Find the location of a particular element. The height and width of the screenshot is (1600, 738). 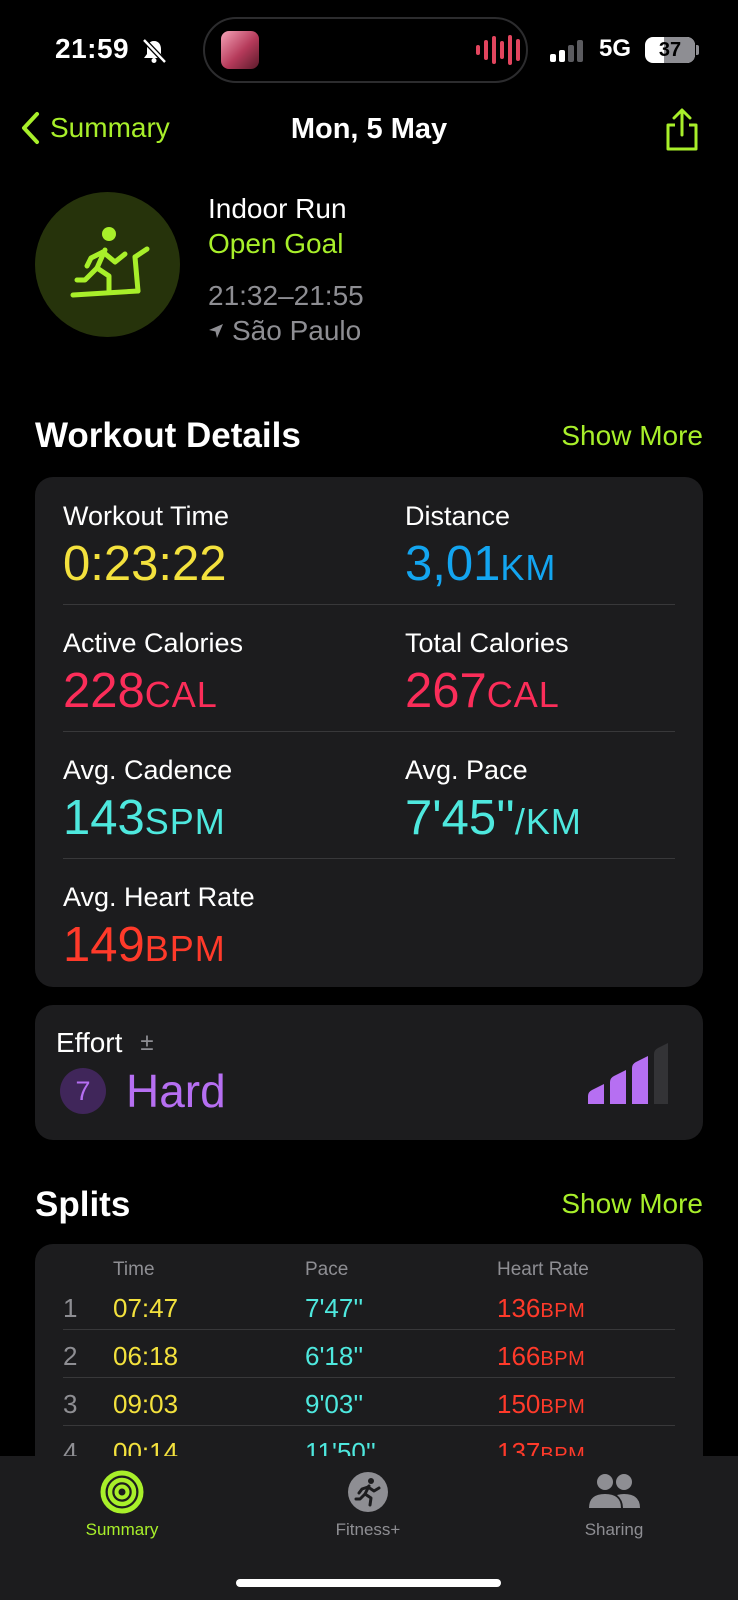

splits-title: Splits is located at coordinates (83, 1204).